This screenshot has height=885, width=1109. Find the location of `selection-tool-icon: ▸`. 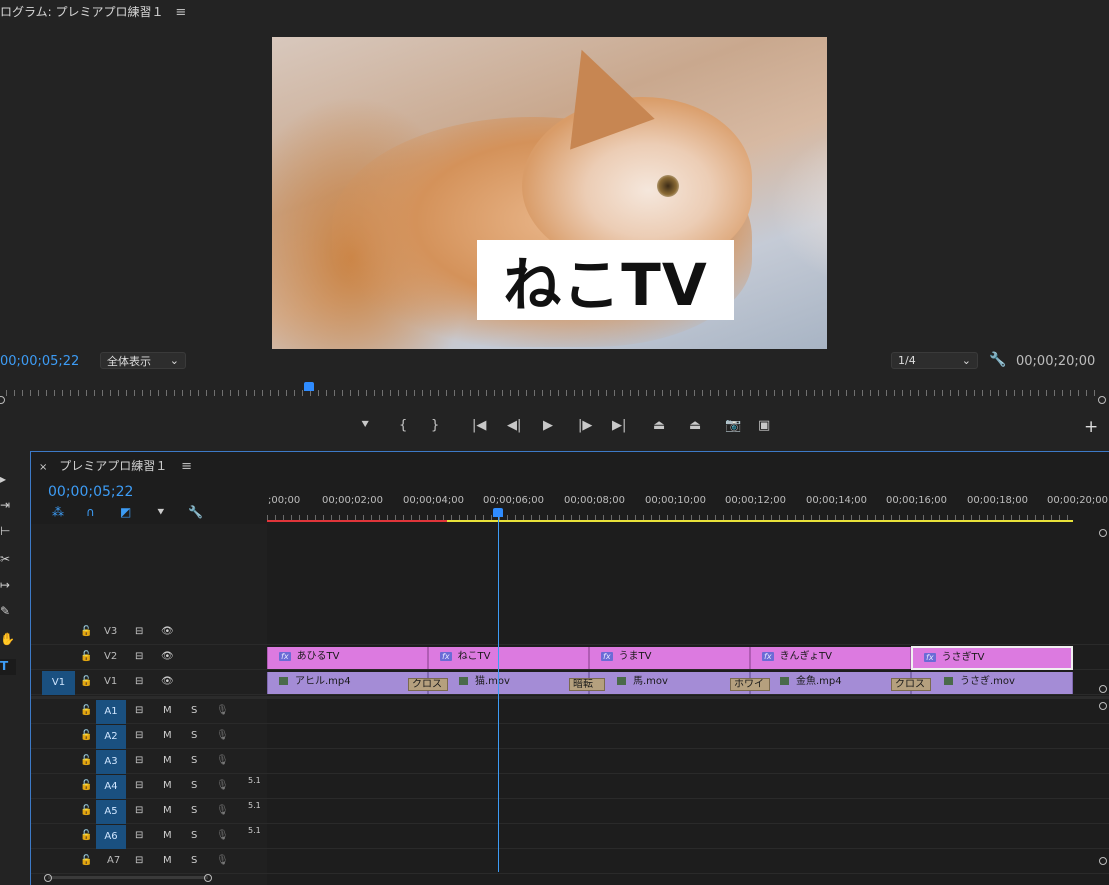

selection-tool-icon: ▸ is located at coordinates (8, 480).